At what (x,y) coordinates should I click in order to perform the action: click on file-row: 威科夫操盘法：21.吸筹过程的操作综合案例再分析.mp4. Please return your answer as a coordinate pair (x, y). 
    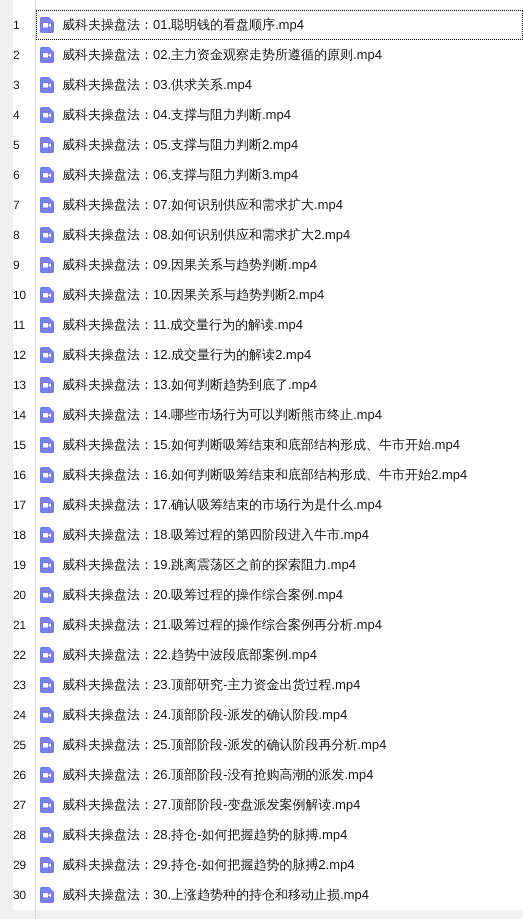
    Looking at the image, I should click on (279, 625).